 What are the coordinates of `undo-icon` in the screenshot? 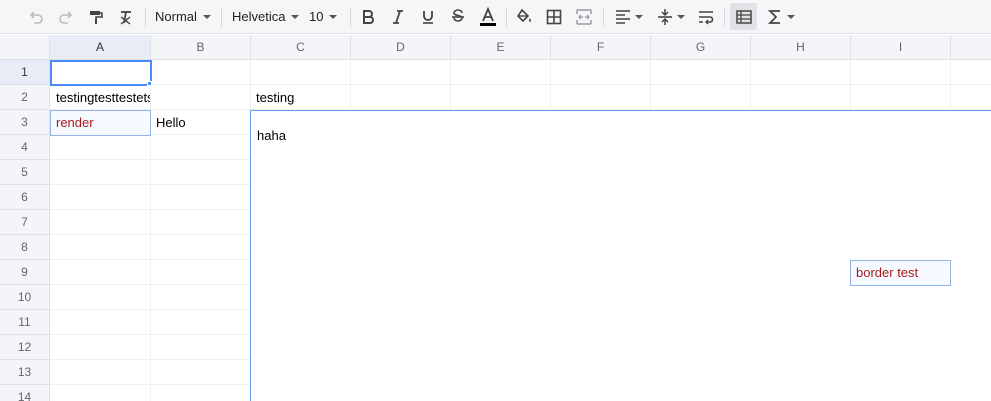 It's located at (36, 17).